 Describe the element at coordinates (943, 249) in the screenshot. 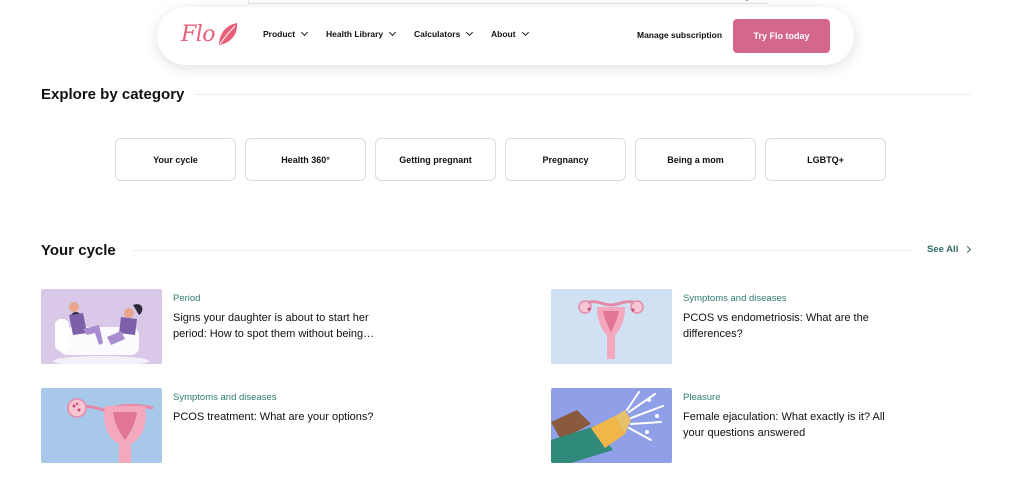

I see `see-all-label: See All` at that location.